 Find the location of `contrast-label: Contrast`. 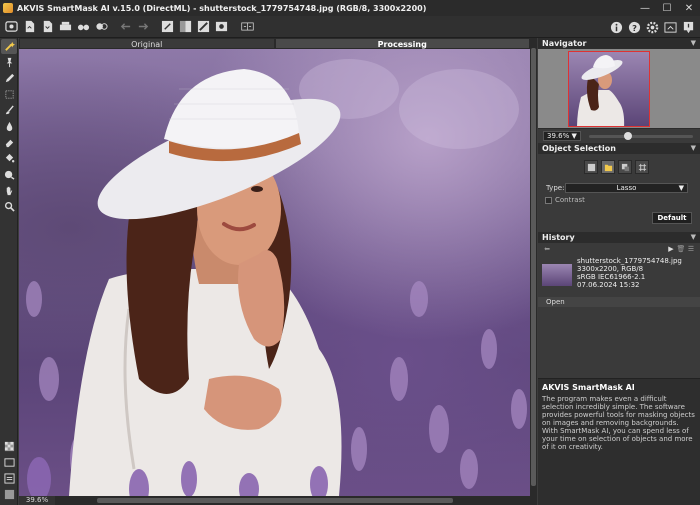

contrast-label: Contrast is located at coordinates (570, 200).